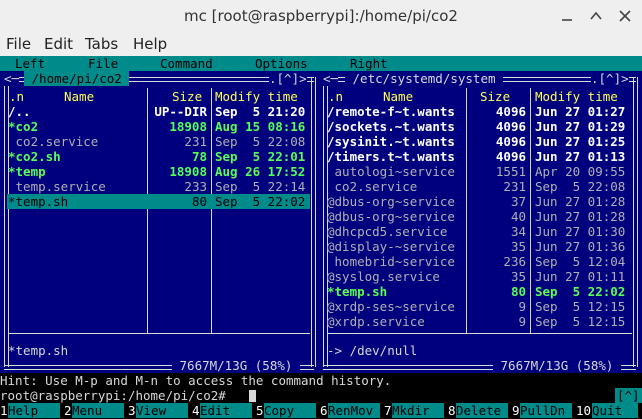  I want to click on left-panel-corner: .[^]>, so click(288, 78).